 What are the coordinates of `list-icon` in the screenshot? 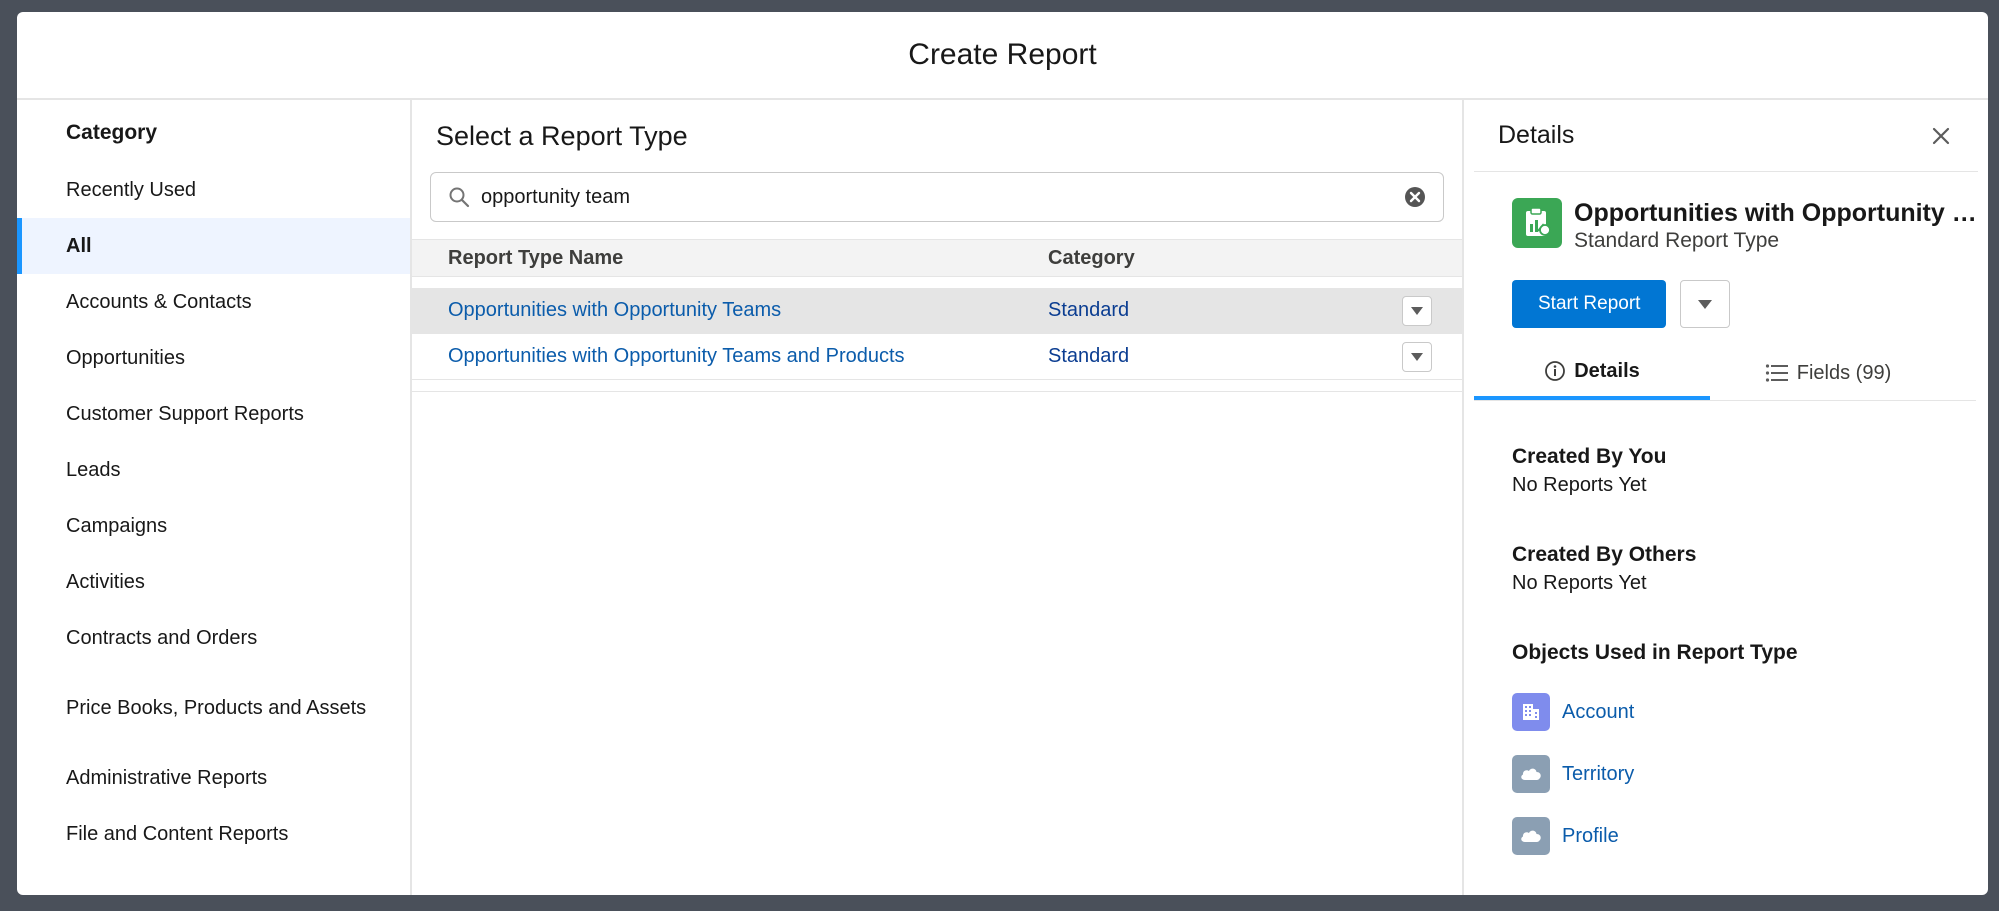 It's located at (1776, 373).